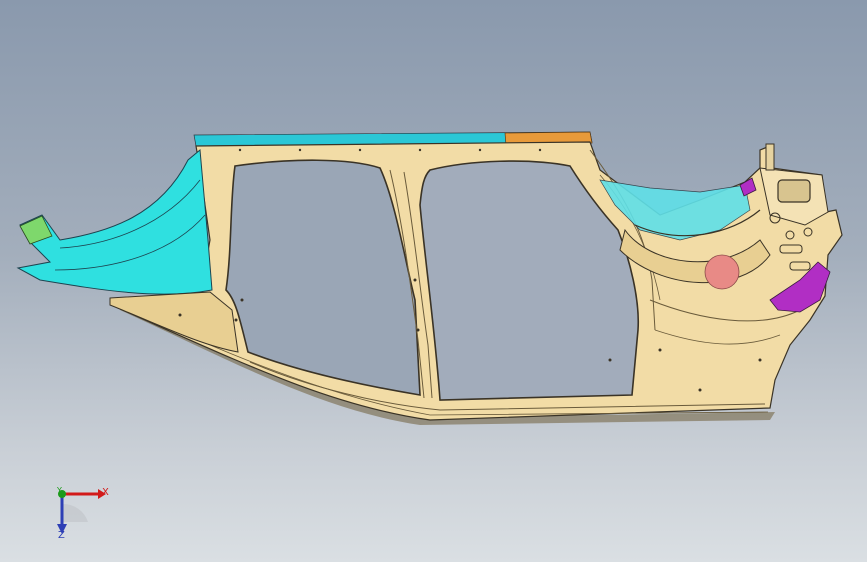 This screenshot has height=562, width=867. What do you see at coordinates (59, 490) in the screenshot?
I see `y-axis-label: Y` at bounding box center [59, 490].